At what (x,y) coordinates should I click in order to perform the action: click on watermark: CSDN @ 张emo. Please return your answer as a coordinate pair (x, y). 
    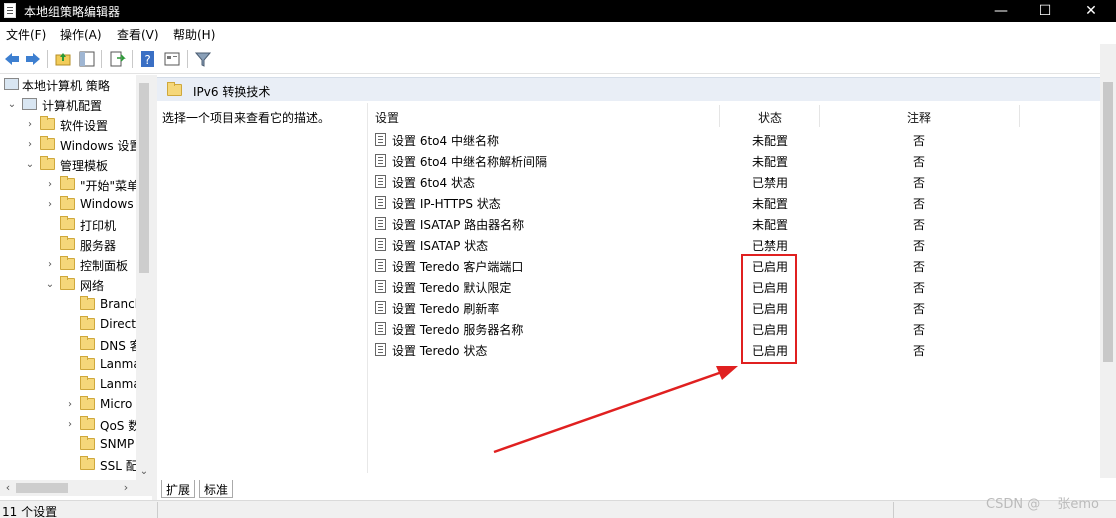
    Looking at the image, I should click on (1042, 504).